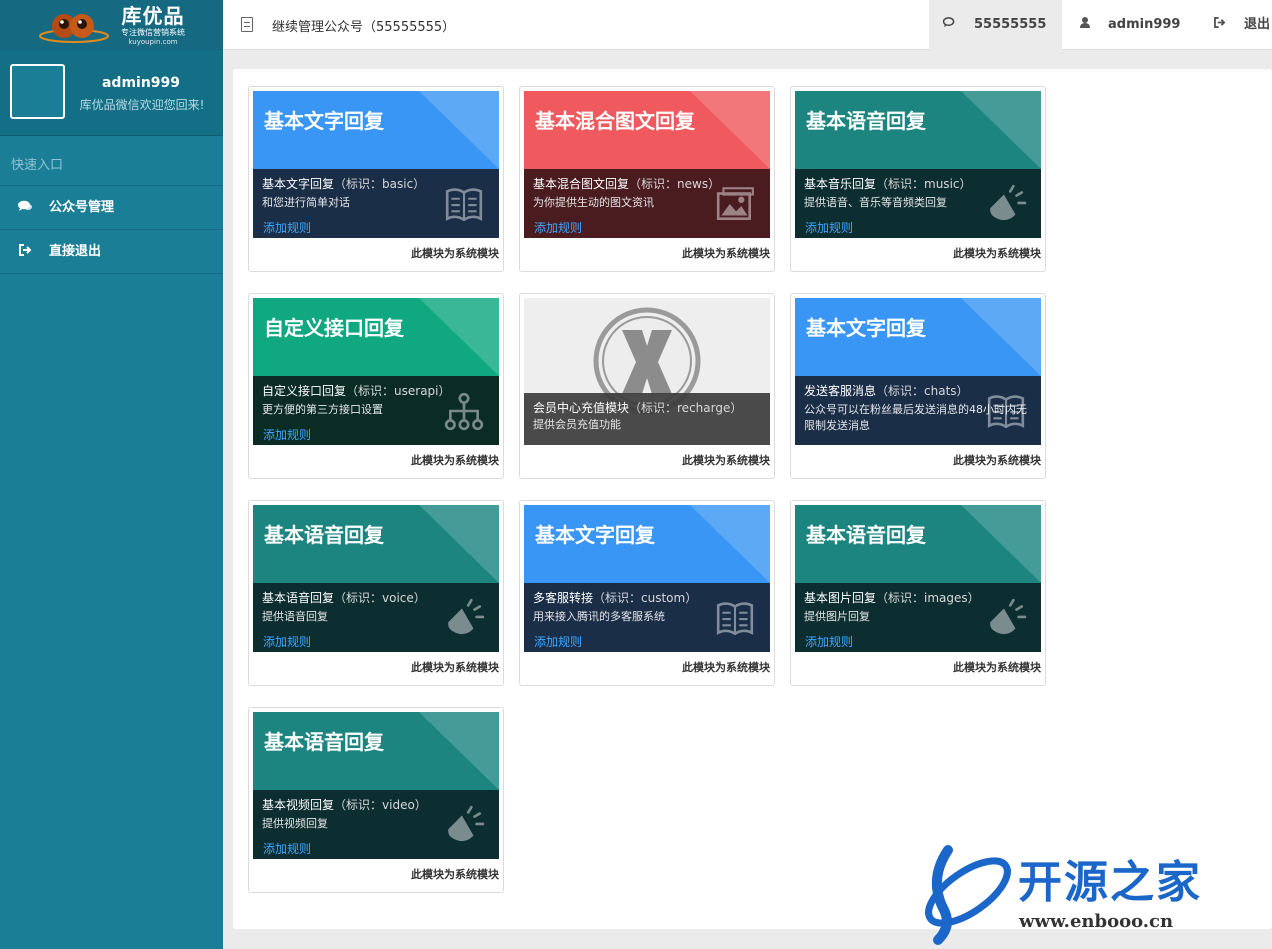  I want to click on profile-username: admin999, so click(141, 83).